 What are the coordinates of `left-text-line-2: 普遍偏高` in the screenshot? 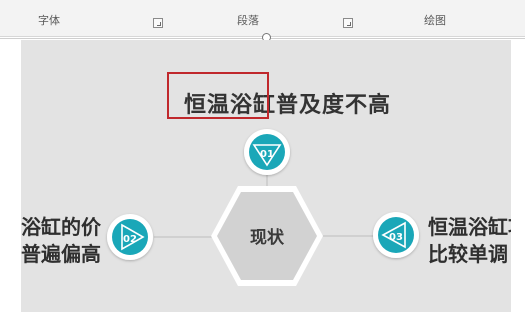 It's located at (61, 254).